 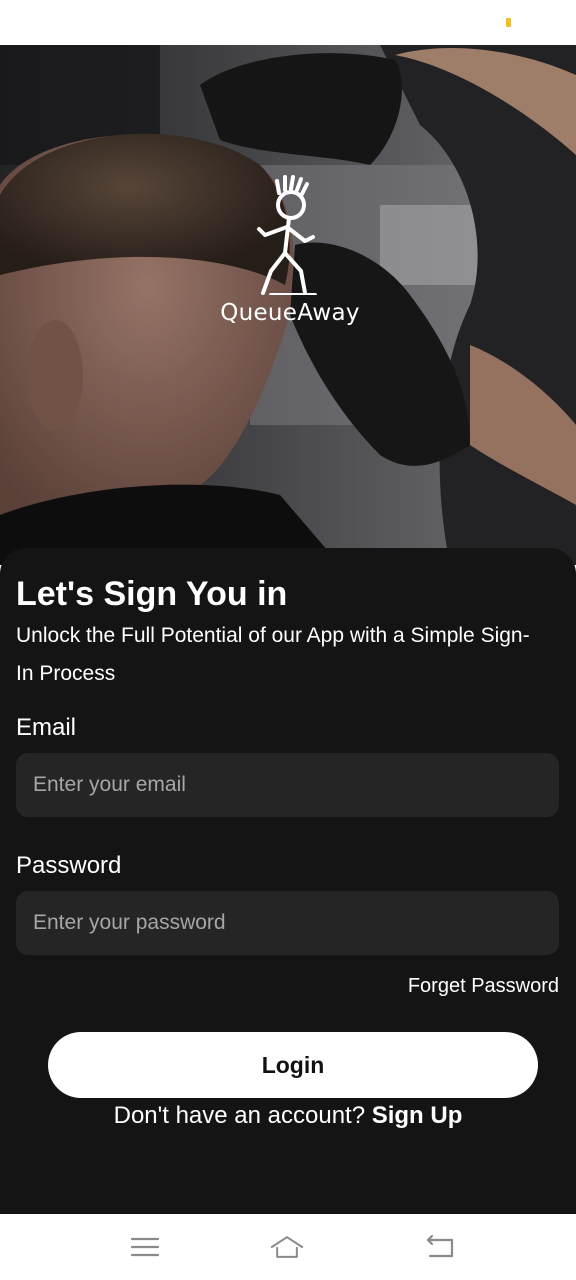 I want to click on password-input, so click(x=287, y=923).